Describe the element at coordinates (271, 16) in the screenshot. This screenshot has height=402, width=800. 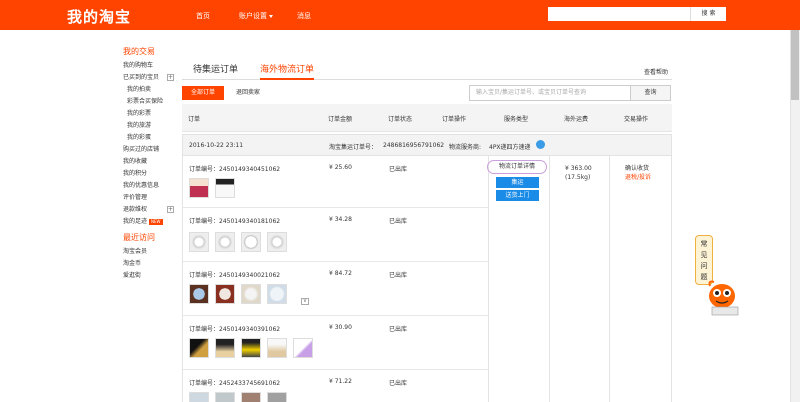
I see `chevron-down-icon` at that location.